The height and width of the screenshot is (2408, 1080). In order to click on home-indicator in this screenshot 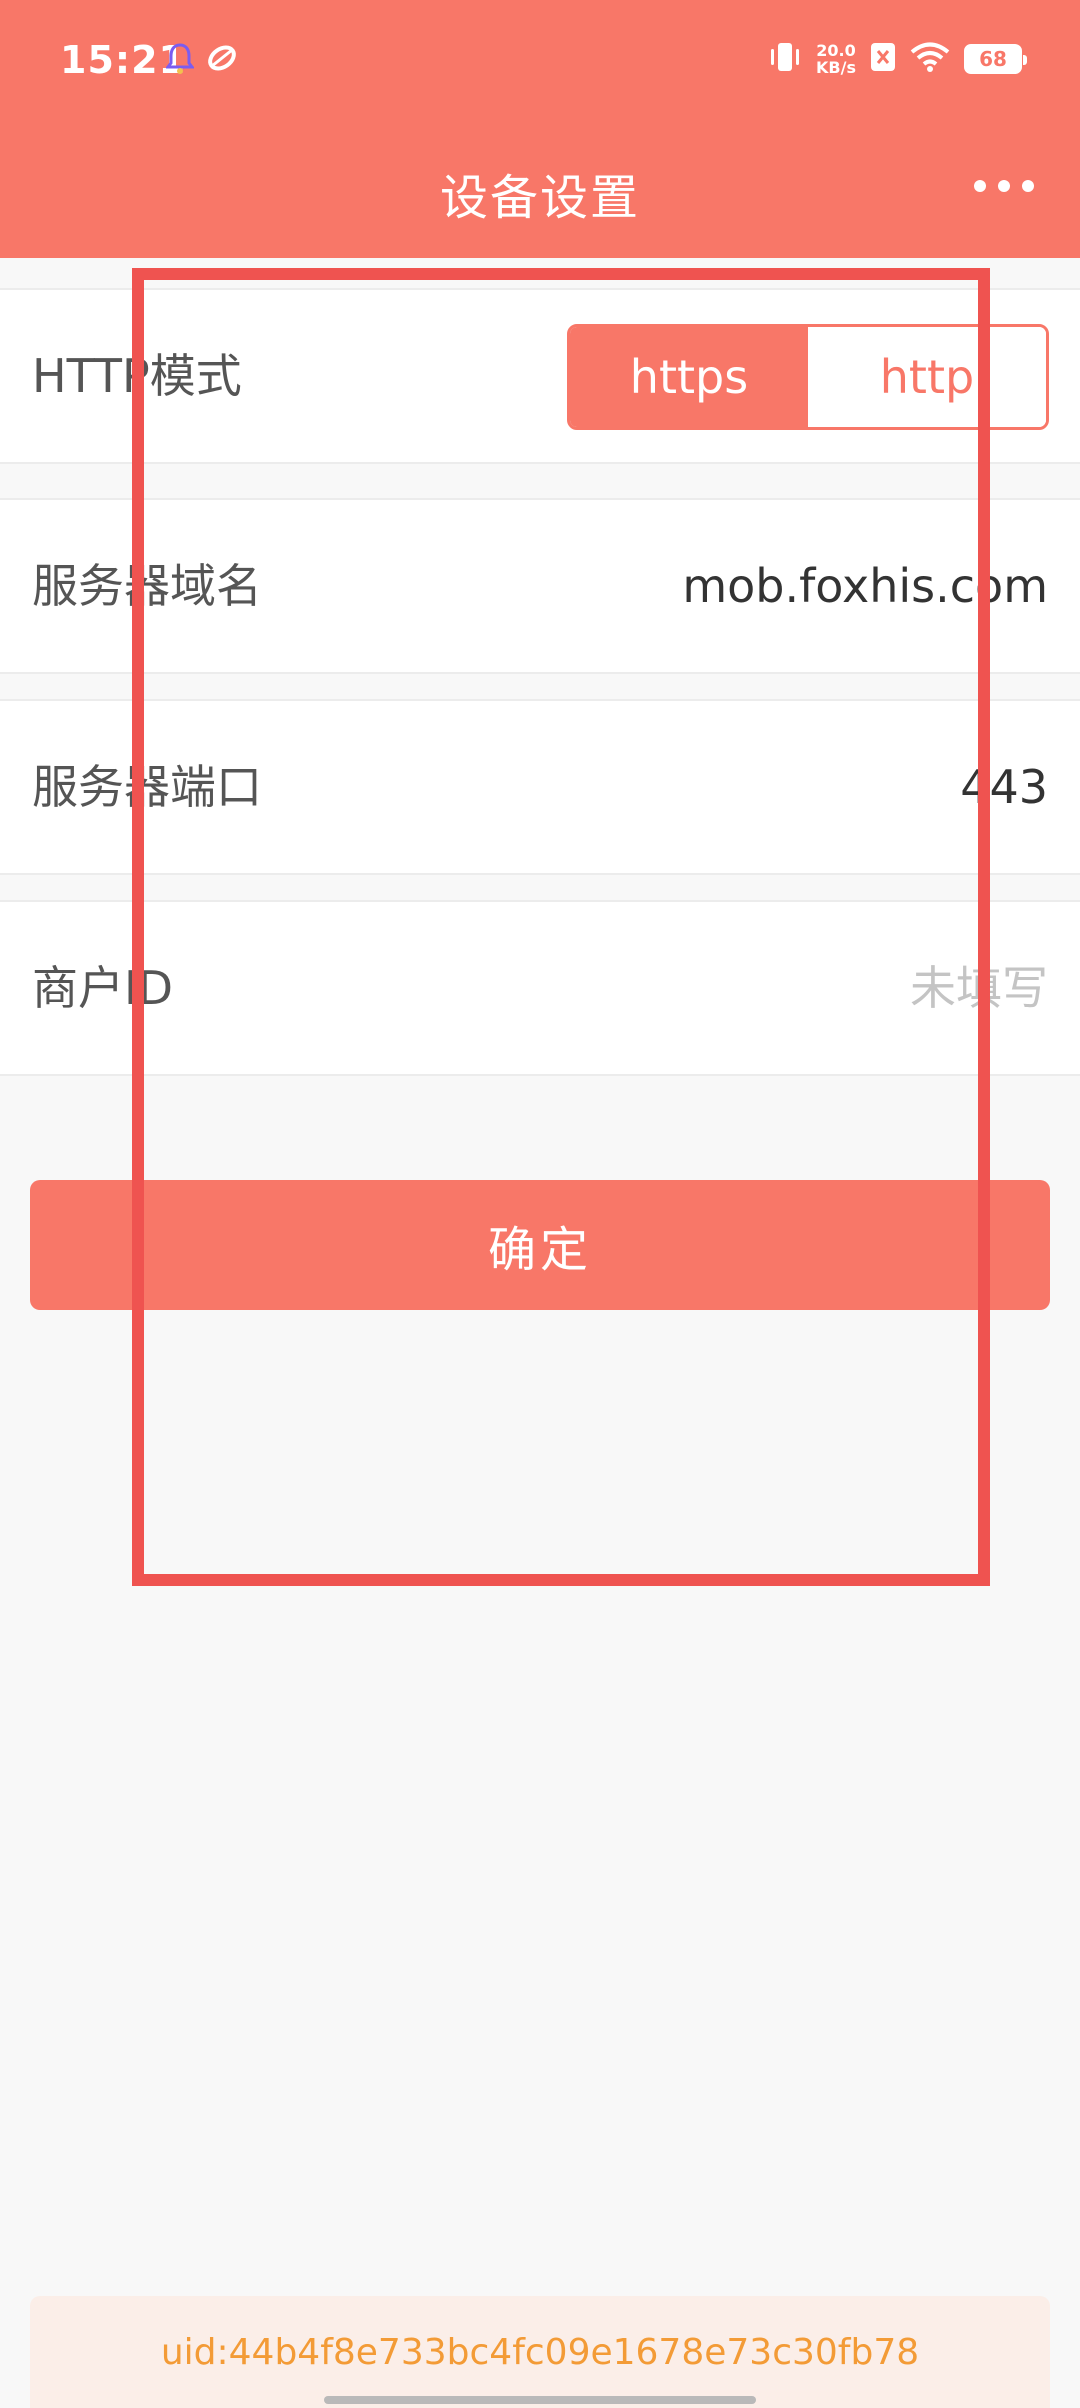, I will do `click(540, 2400)`.